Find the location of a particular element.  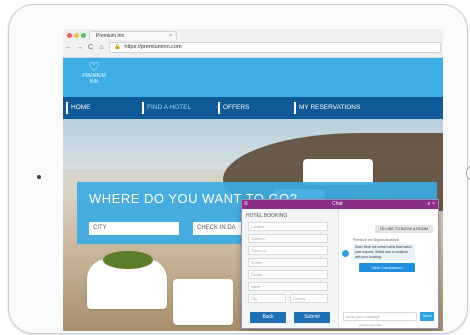

booking-title: HOTEL BOOKING is located at coordinates (267, 216).